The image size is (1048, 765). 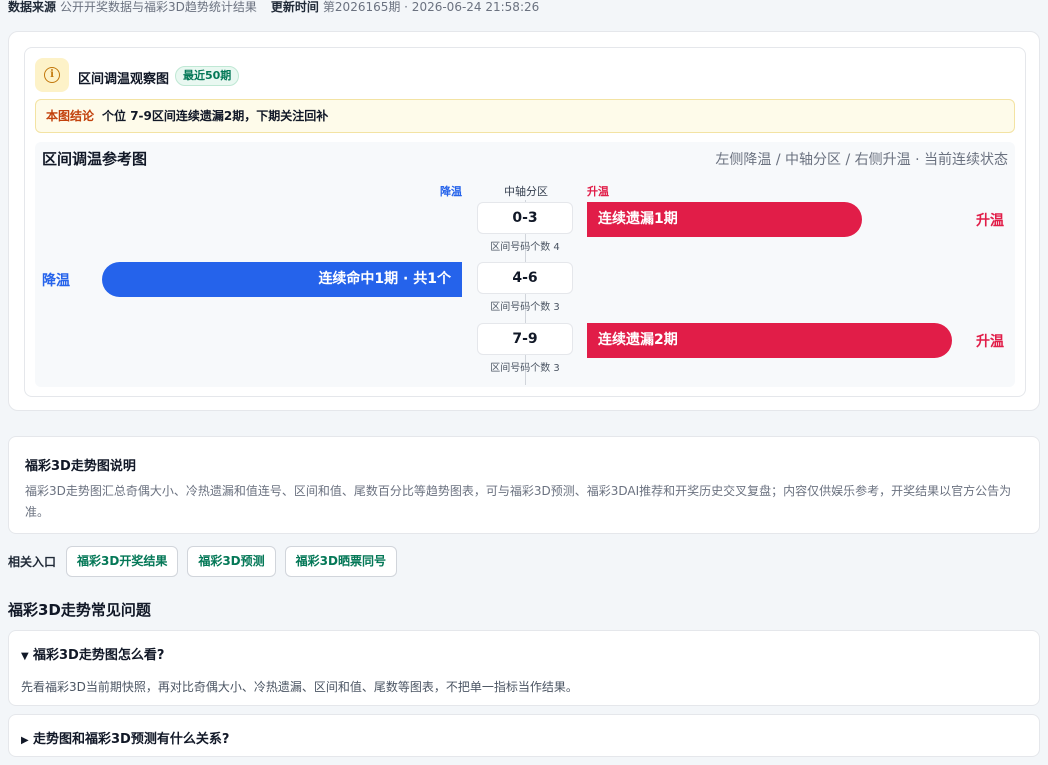 I want to click on info-icon: i, so click(x=52, y=75).